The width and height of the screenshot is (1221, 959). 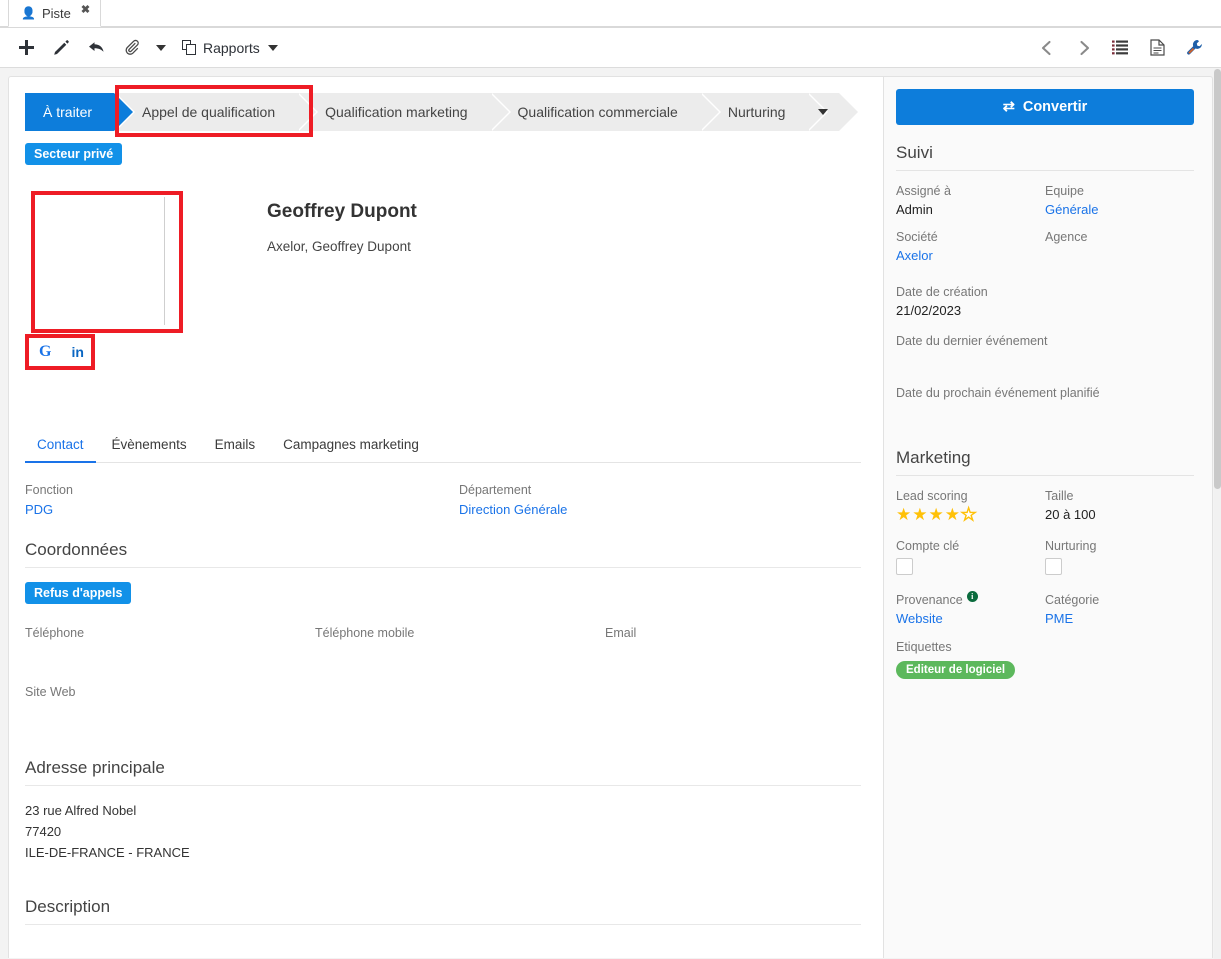 I want to click on phone-fields: Téléphone Téléphone mobile Email, so click(x=443, y=643).